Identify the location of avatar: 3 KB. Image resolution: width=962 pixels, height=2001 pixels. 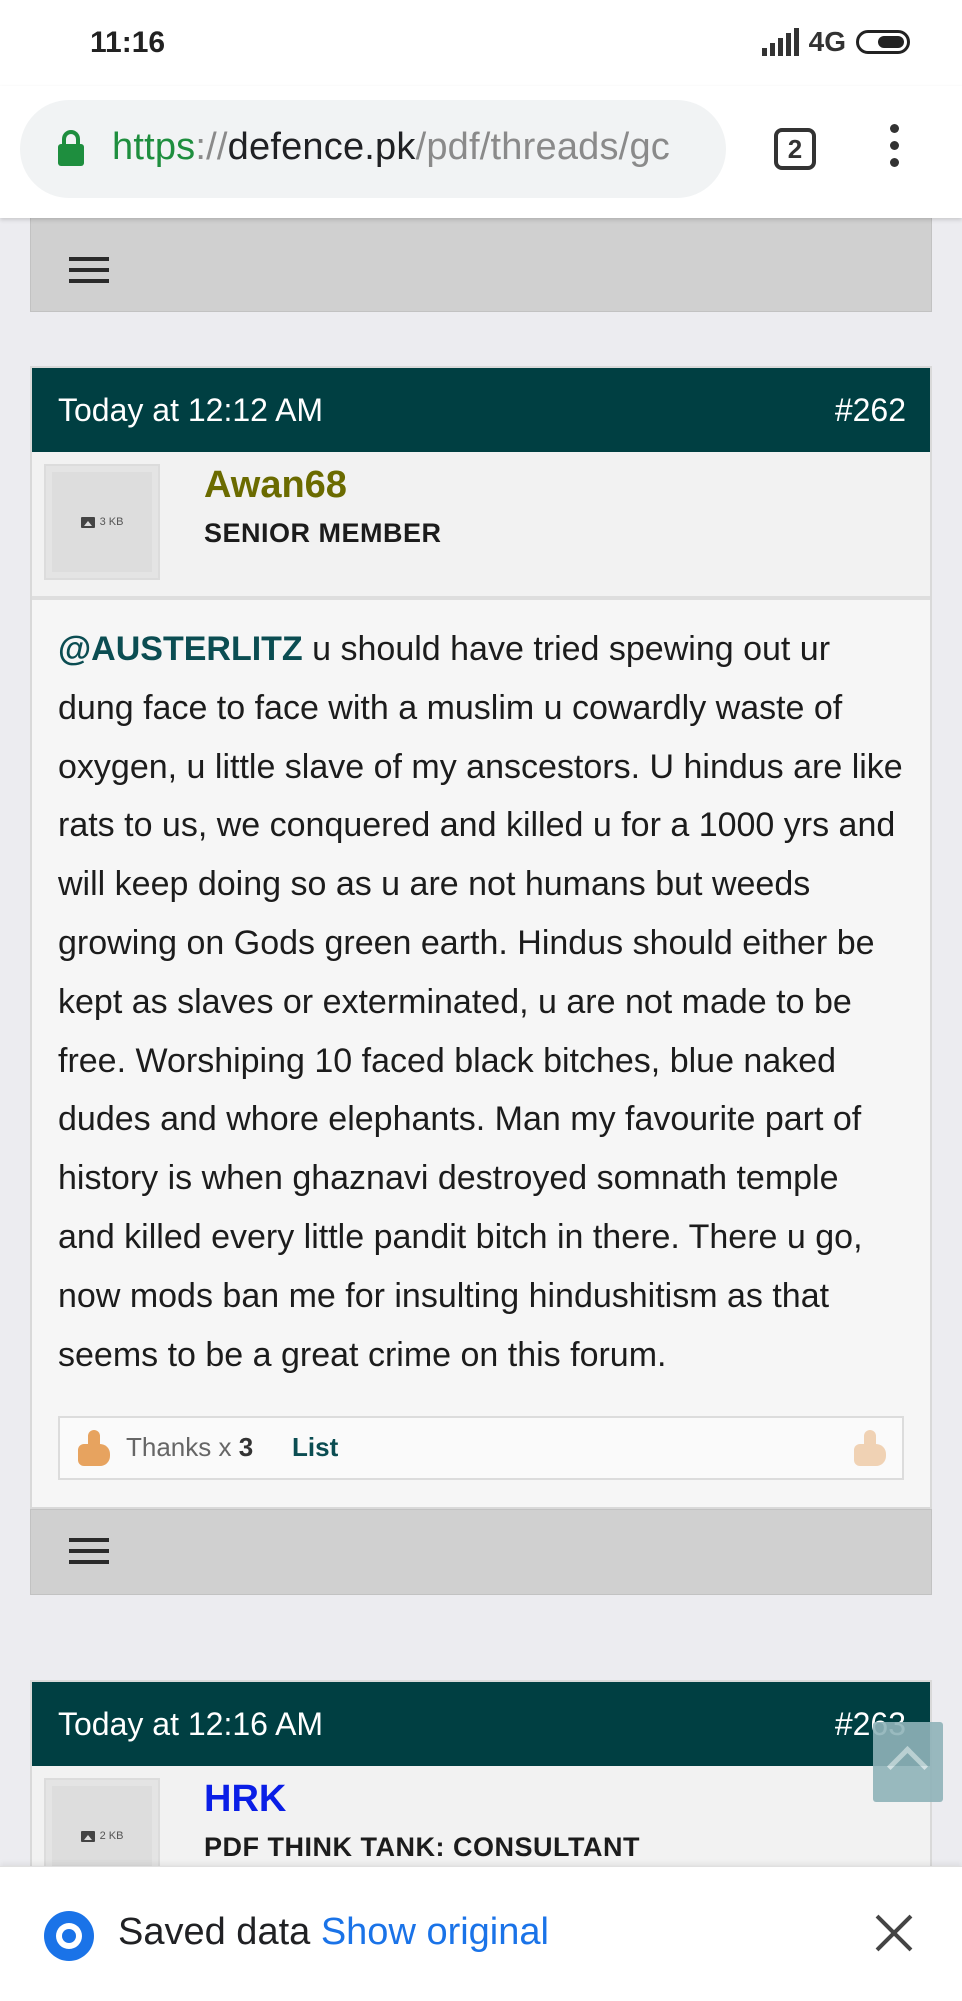
(102, 522).